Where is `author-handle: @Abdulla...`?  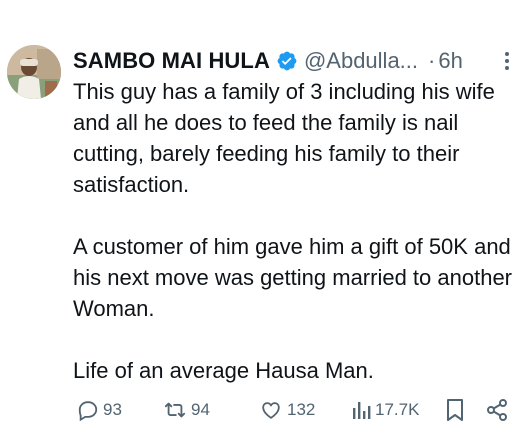 author-handle: @Abdulla... is located at coordinates (361, 61).